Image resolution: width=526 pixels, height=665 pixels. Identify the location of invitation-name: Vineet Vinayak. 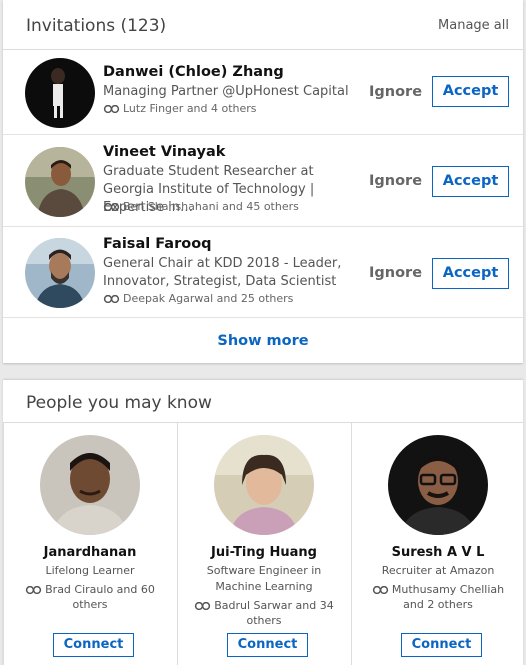
(164, 152).